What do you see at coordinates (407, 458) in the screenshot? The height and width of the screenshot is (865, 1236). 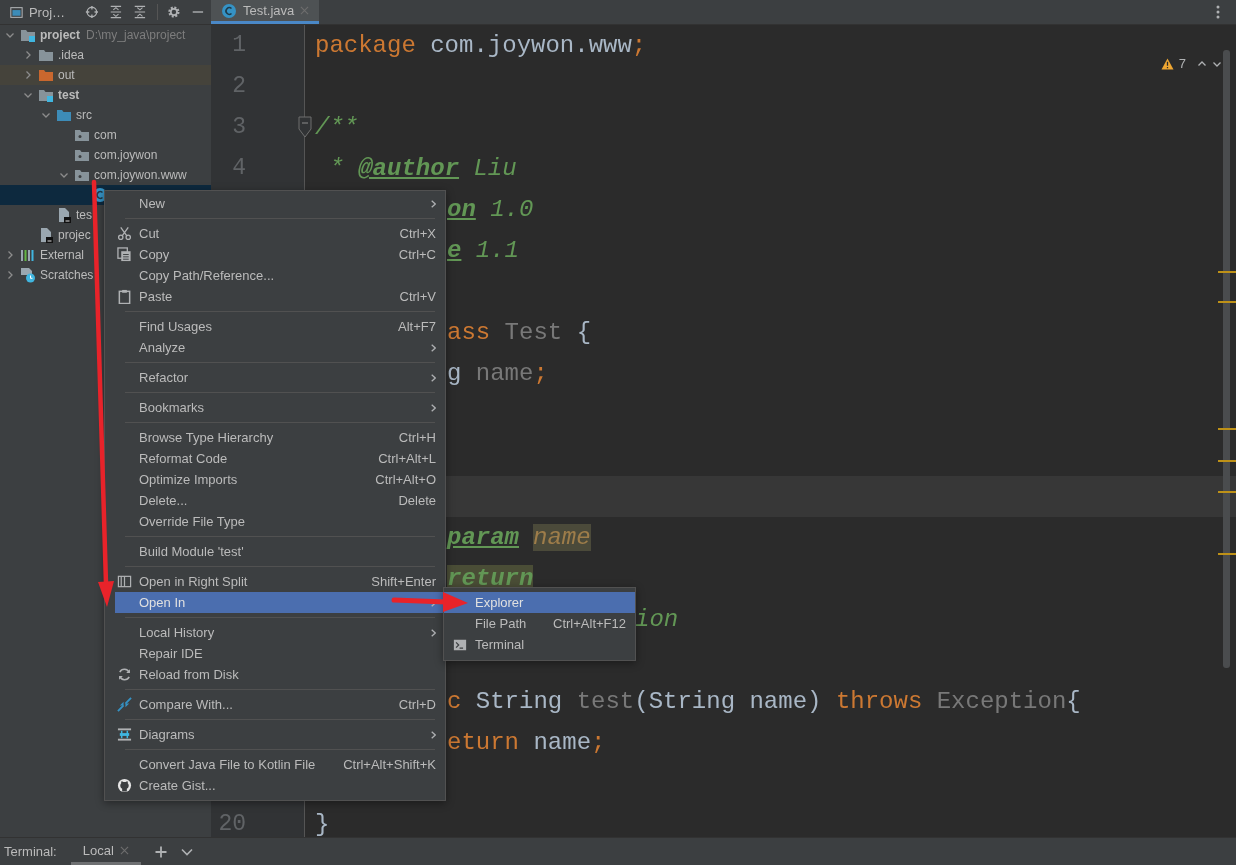 I see `shortcut-text: Ctrl+Alt+L` at bounding box center [407, 458].